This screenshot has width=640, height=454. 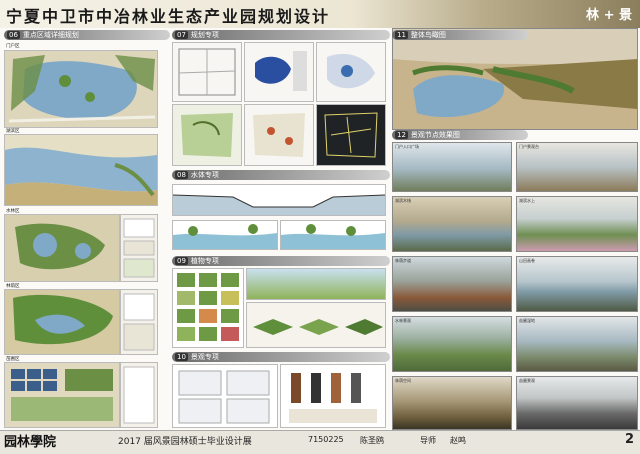 I want to click on water-section-3-svg, so click(x=333, y=236).